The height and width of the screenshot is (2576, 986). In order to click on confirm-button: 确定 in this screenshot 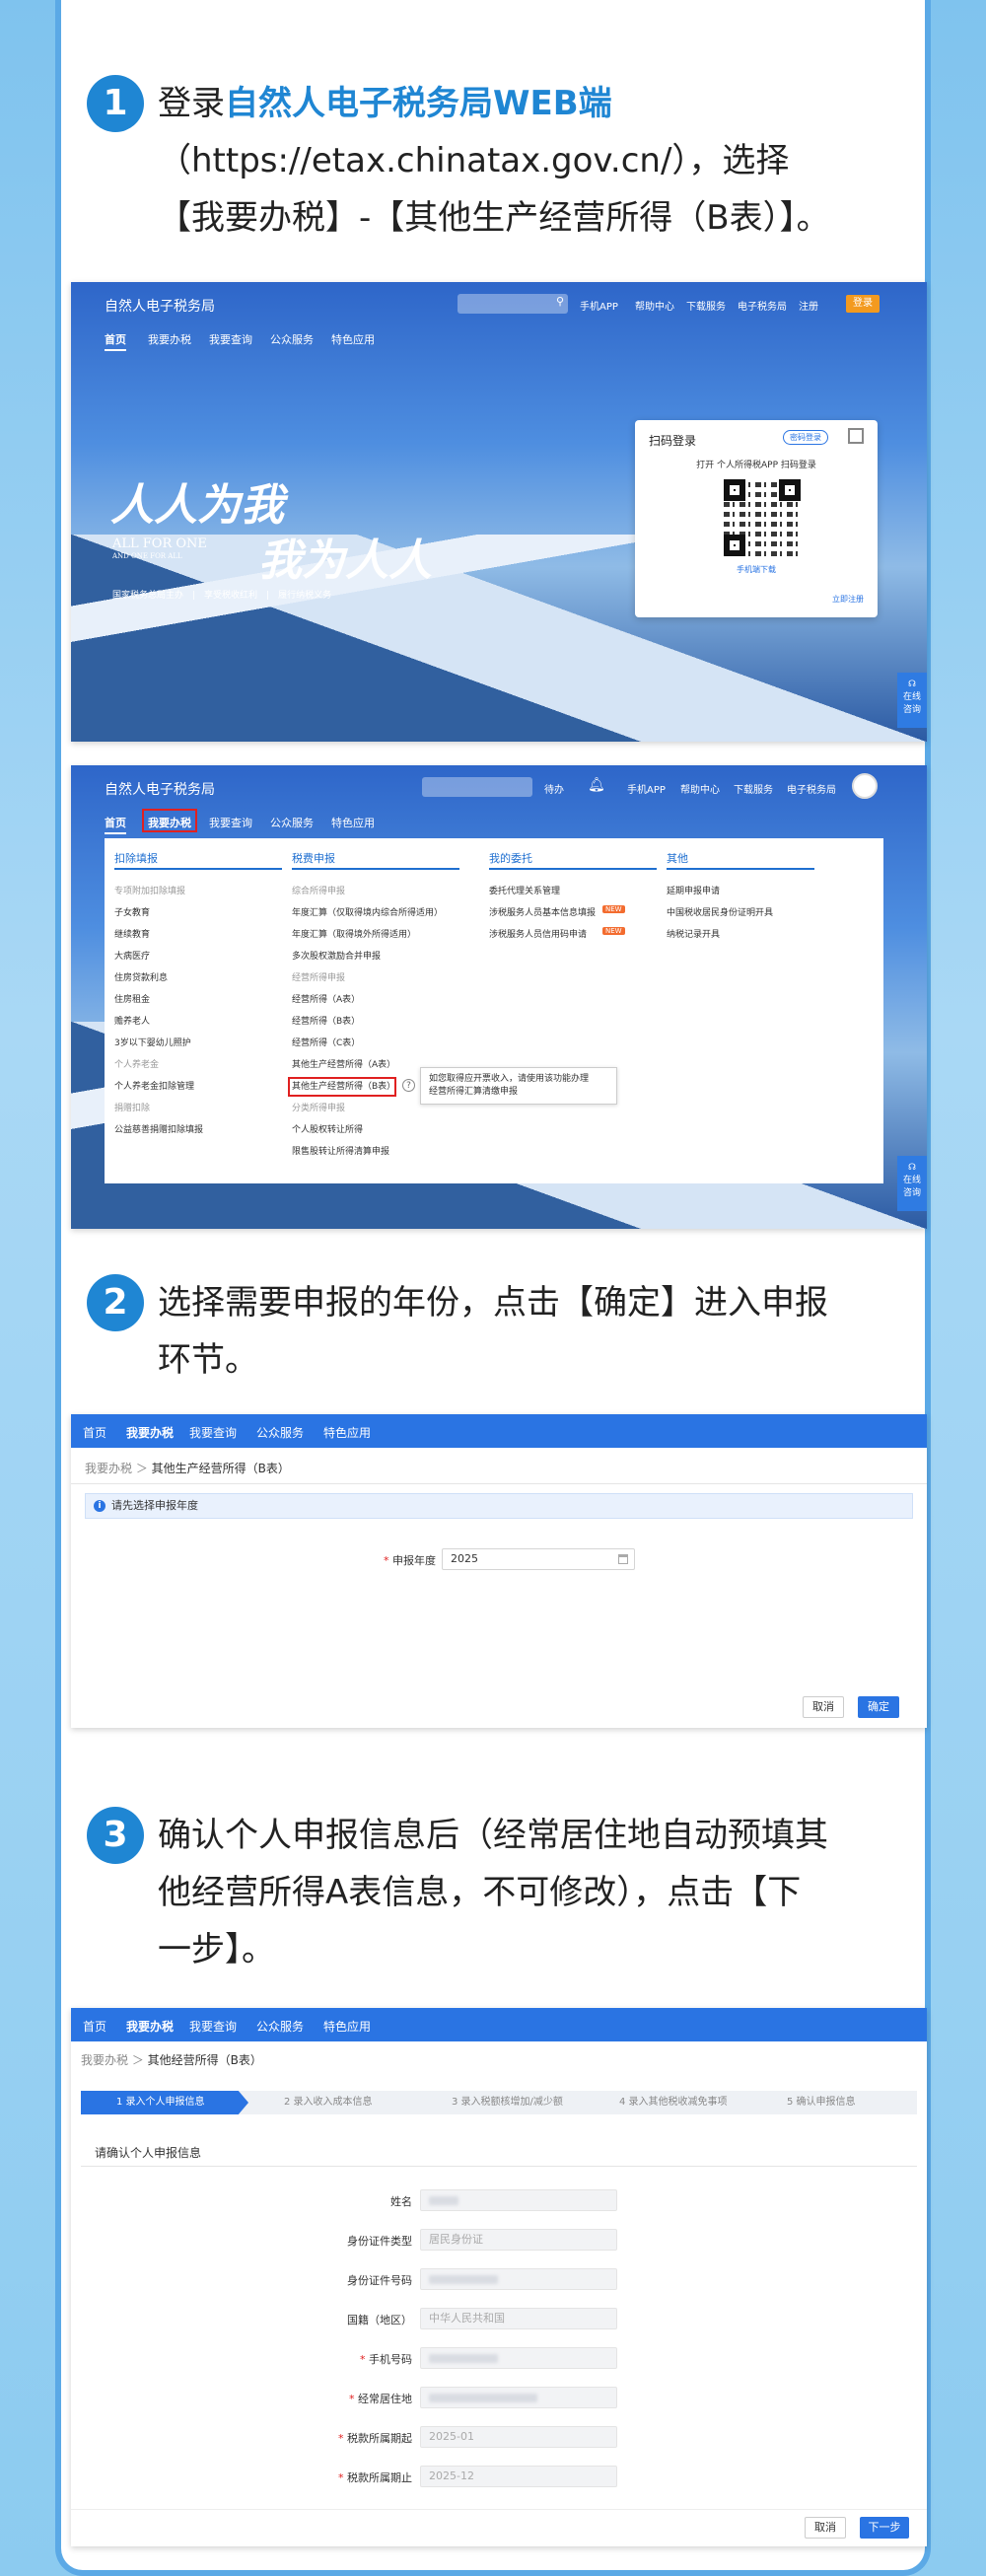, I will do `click(878, 1707)`.